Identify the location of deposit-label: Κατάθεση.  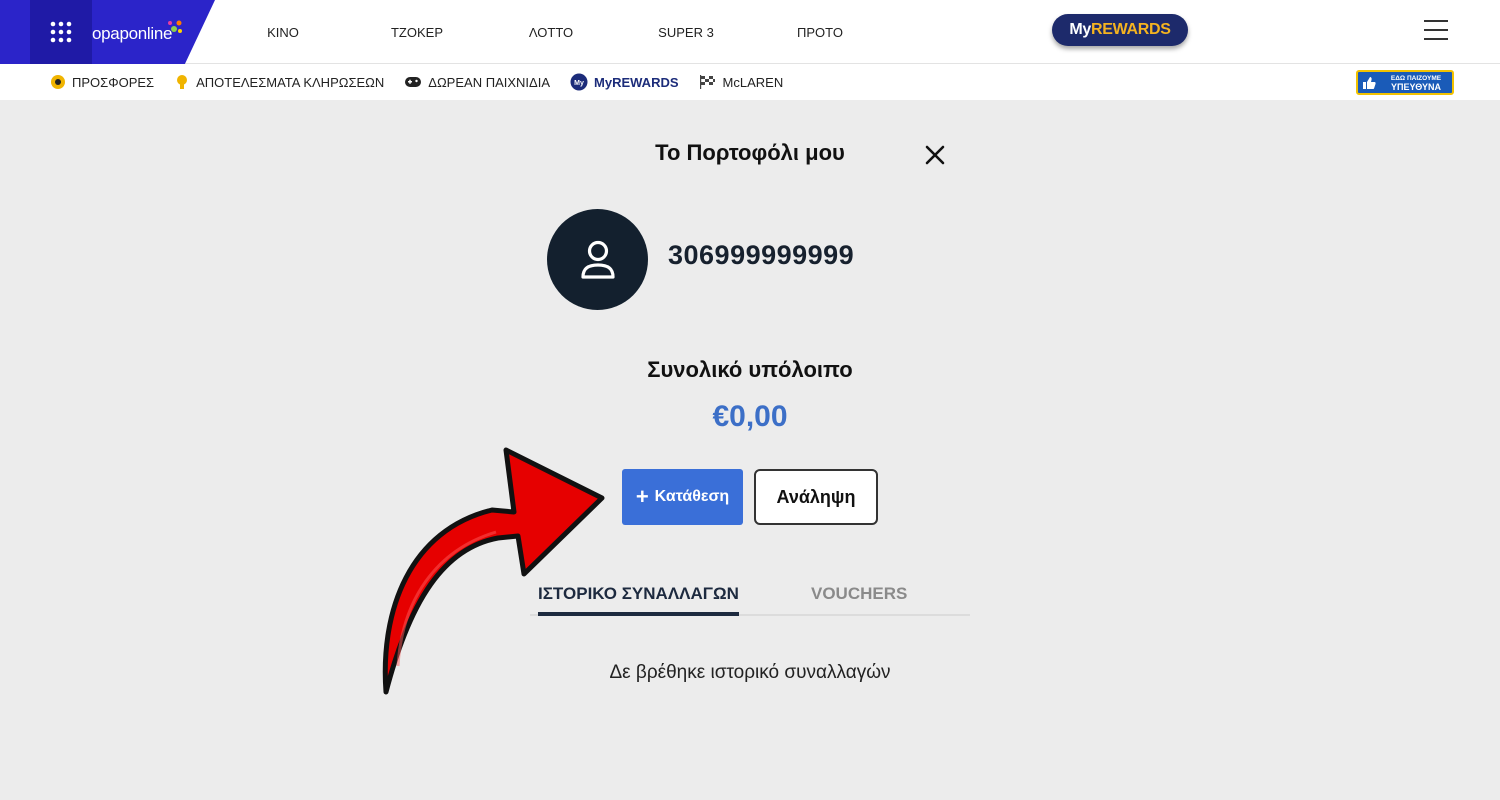
(692, 496).